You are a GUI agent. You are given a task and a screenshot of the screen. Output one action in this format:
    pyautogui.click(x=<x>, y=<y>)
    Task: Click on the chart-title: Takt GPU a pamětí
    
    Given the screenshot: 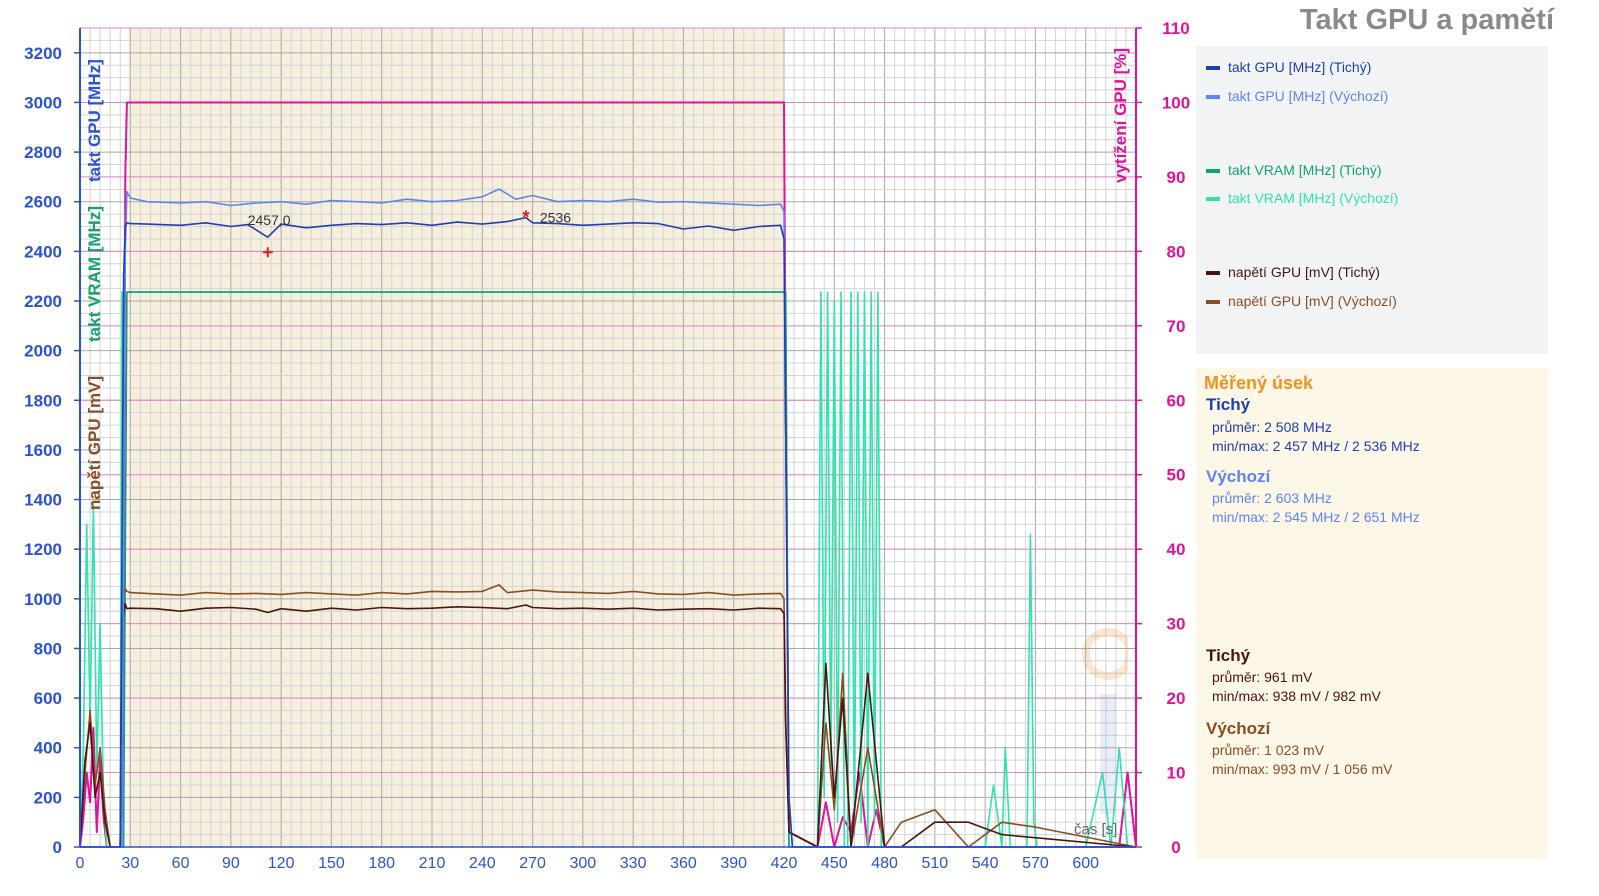 What is the action you would take?
    pyautogui.click(x=1426, y=20)
    